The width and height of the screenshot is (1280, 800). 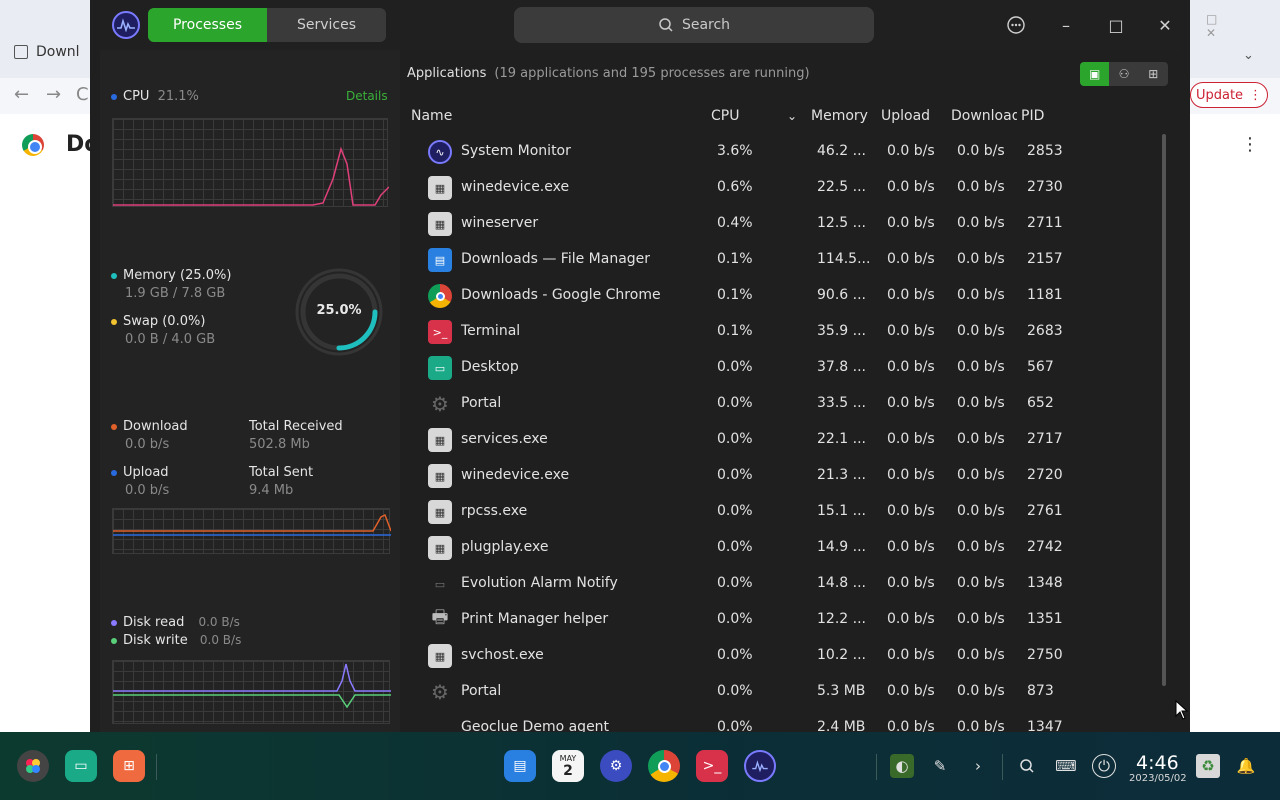 I want to click on chevron-right-icon: ›, so click(x=978, y=766).